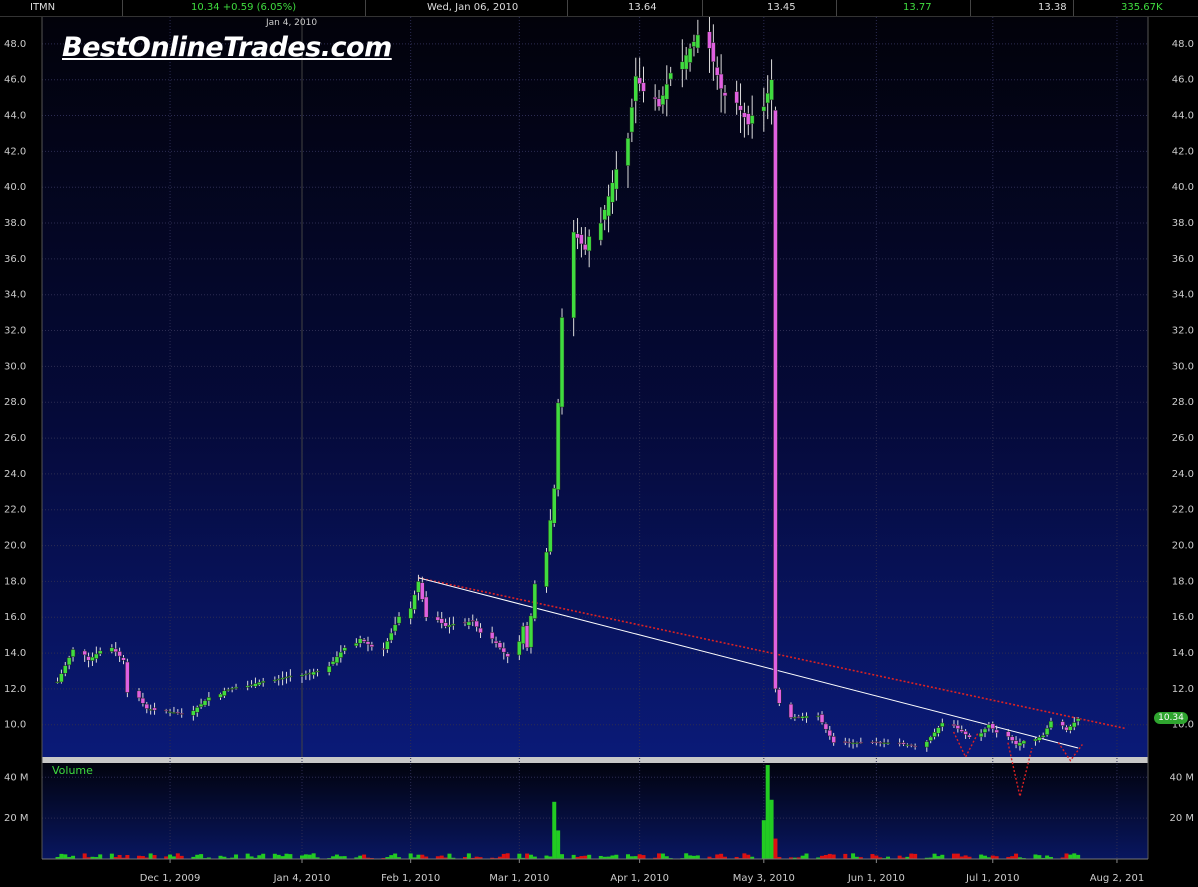 Image resolution: width=1198 pixels, height=887 pixels. What do you see at coordinates (992, 878) in the screenshot?
I see `date-tick-label: Jul 1, 2010` at bounding box center [992, 878].